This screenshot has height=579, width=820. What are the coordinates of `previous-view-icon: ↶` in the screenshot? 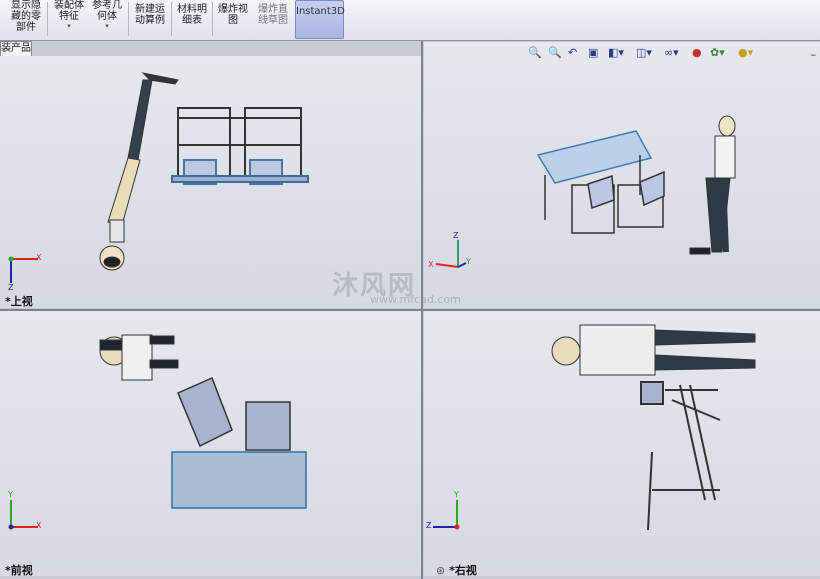 It's located at (572, 52).